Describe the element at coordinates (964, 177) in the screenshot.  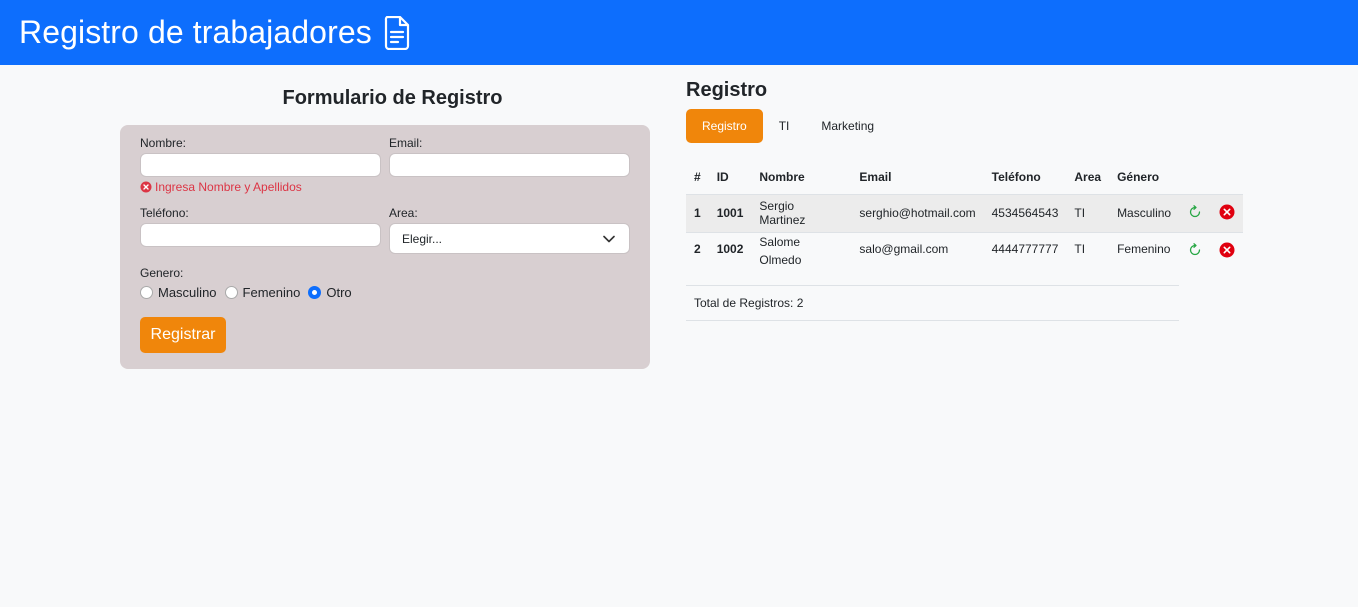
I see `table-header-row: # ID Nombre Email Teléfono Area Género` at that location.